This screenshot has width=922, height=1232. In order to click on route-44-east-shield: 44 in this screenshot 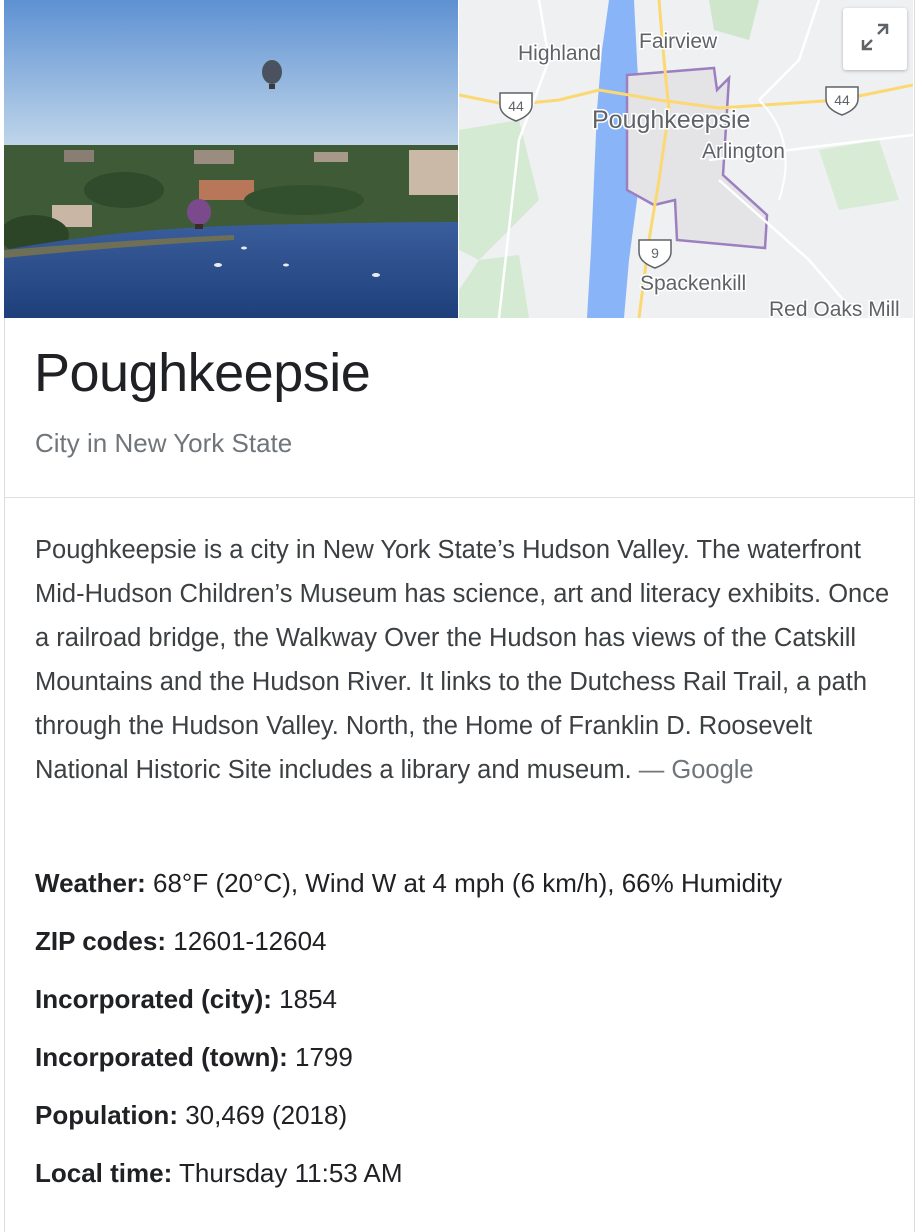, I will do `click(842, 101)`.